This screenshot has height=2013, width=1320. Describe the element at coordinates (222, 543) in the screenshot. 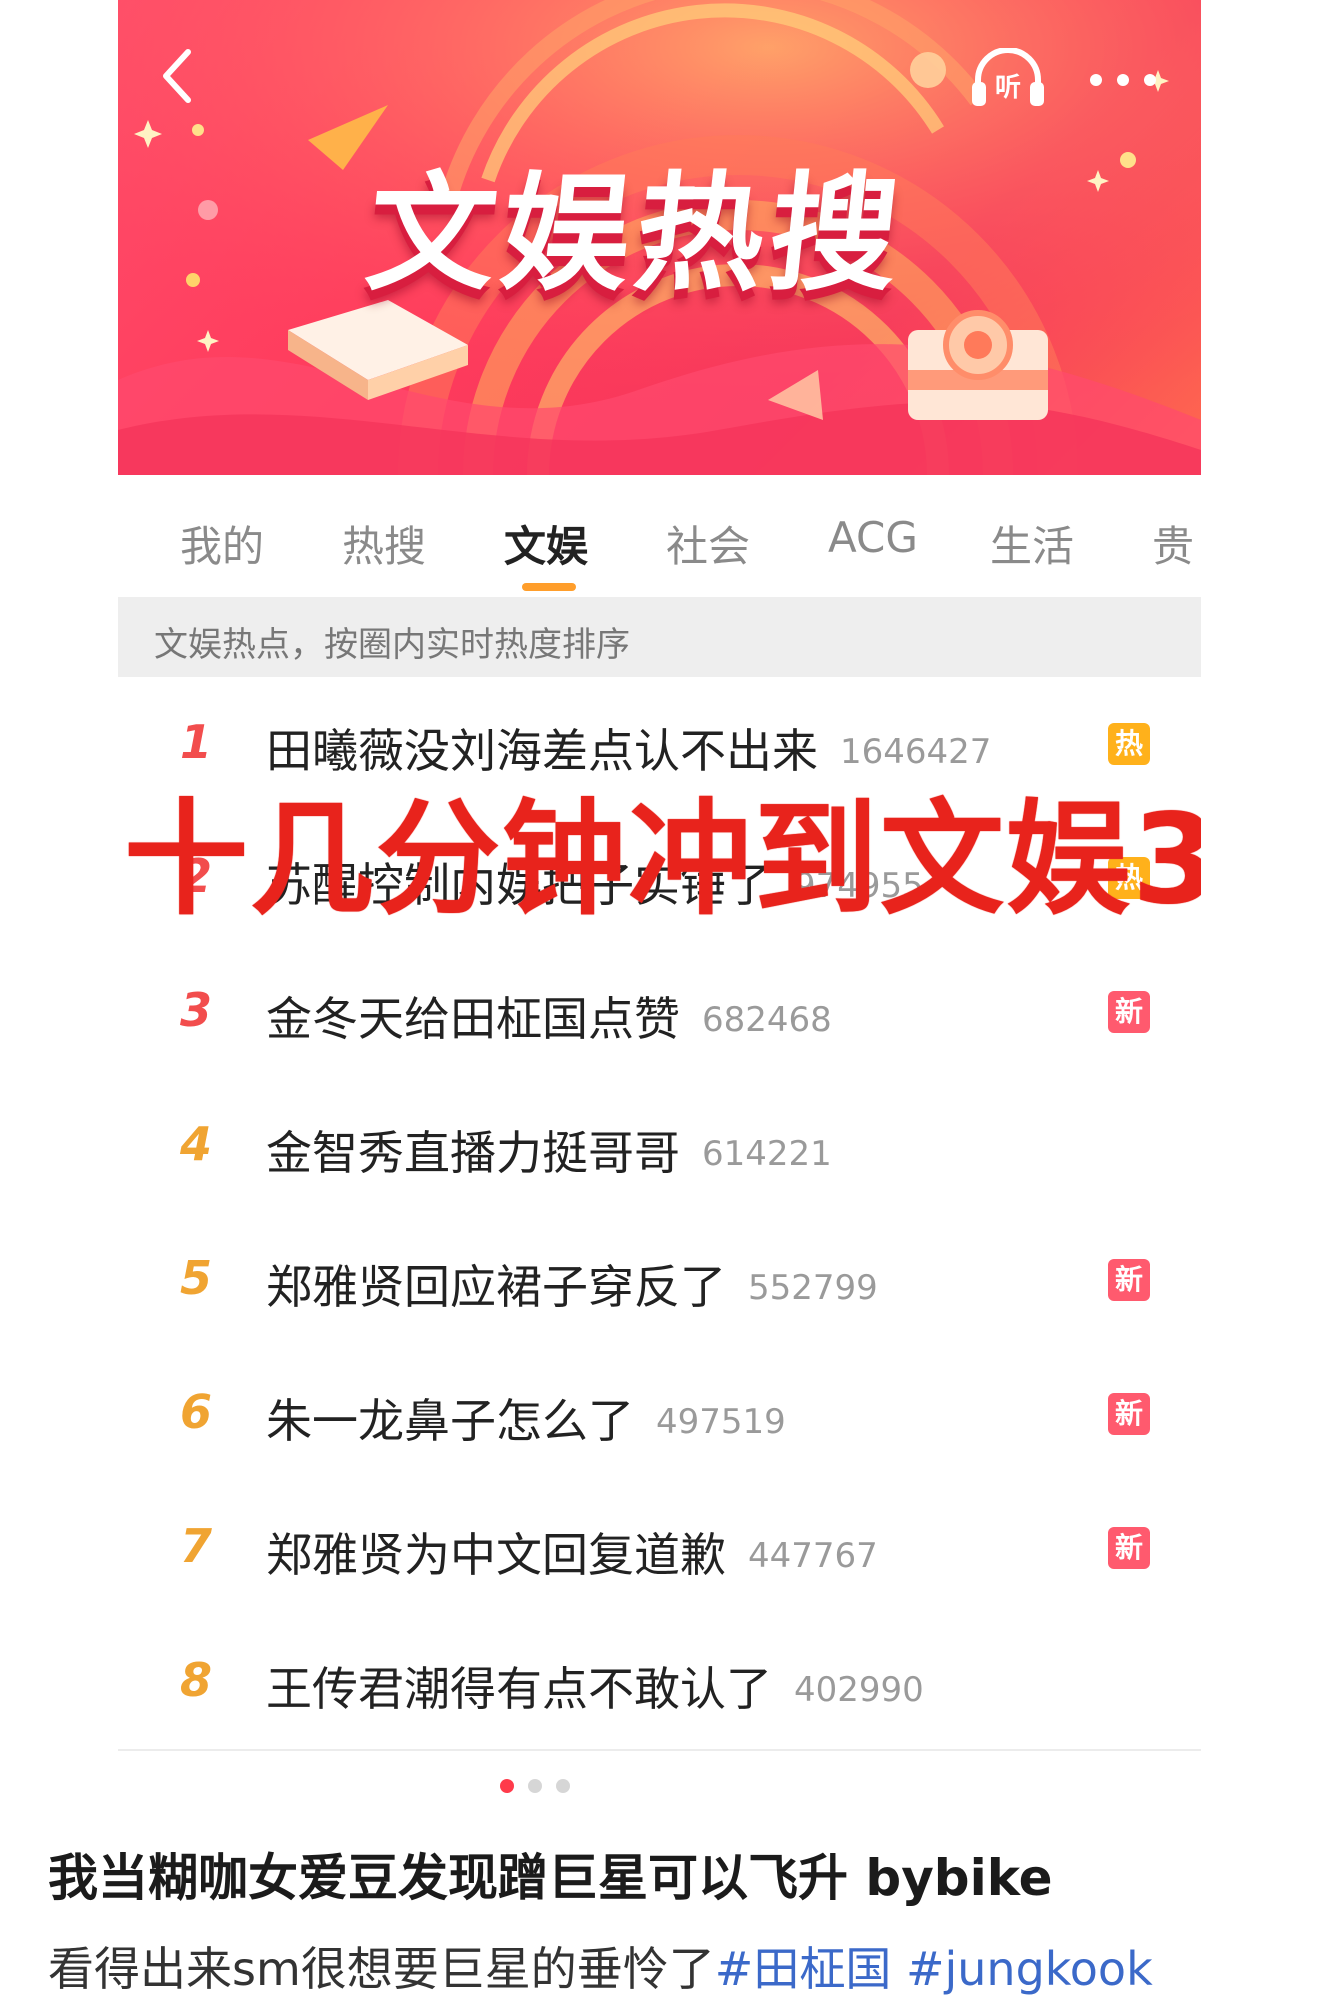

I see `tab-mine: 我的` at that location.